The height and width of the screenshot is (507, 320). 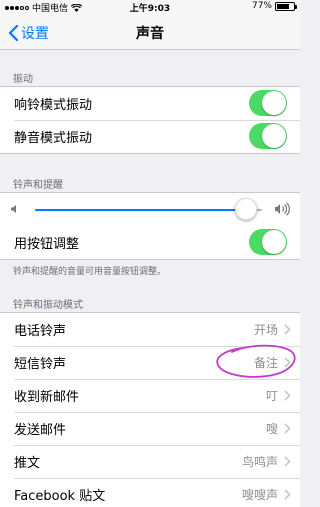 I want to click on page-title: 声音, so click(x=150, y=34).